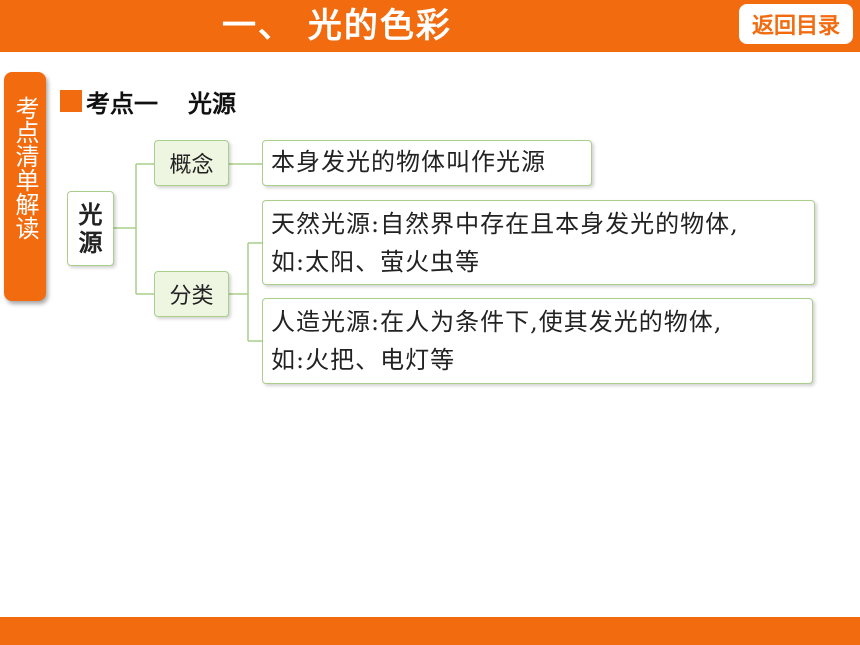  What do you see at coordinates (430, 631) in the screenshot?
I see `footer-bar` at bounding box center [430, 631].